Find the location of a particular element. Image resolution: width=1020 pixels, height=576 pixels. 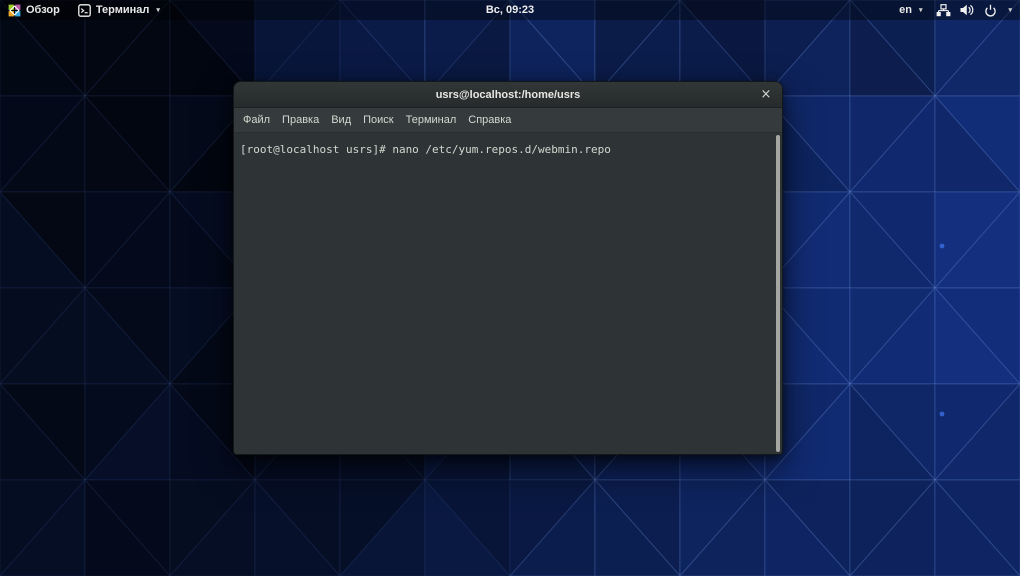

menu-item-terminal: Терминал is located at coordinates (431, 120).